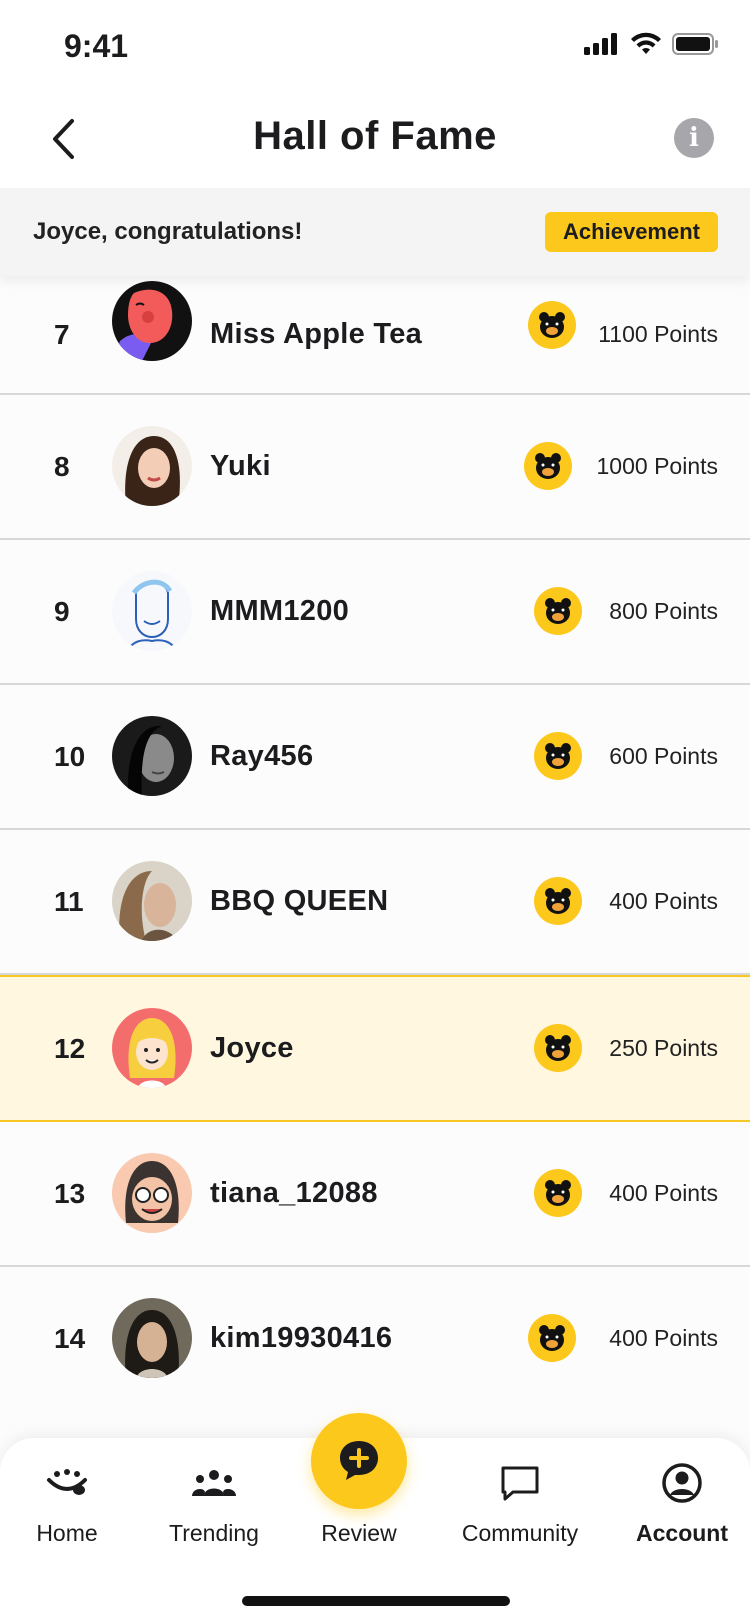  Describe the element at coordinates (376, 1601) in the screenshot. I see `home-indicator` at that location.